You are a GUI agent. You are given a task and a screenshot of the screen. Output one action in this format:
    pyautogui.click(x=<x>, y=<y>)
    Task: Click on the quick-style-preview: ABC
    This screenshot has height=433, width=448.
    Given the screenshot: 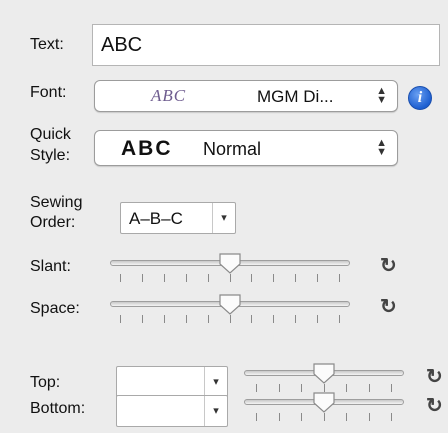 What is the action you would take?
    pyautogui.click(x=147, y=148)
    